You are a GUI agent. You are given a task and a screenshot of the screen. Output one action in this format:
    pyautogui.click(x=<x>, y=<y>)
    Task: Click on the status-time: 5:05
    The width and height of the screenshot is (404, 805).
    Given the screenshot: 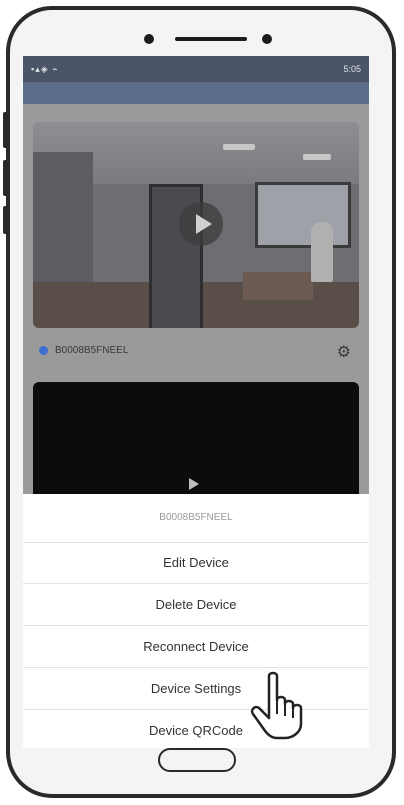 What is the action you would take?
    pyautogui.click(x=352, y=69)
    